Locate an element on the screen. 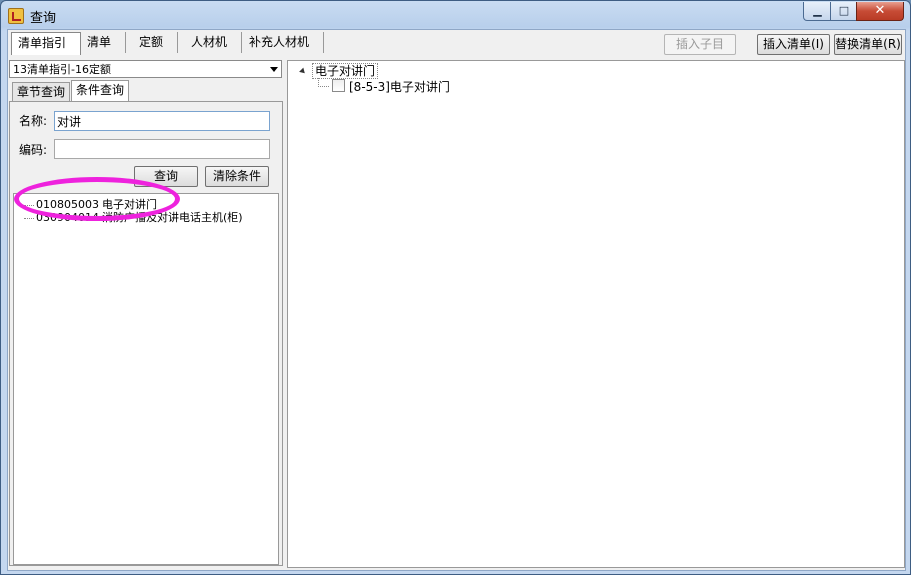 This screenshot has width=911, height=575. tab-condition-query: 条件查询 is located at coordinates (100, 91).